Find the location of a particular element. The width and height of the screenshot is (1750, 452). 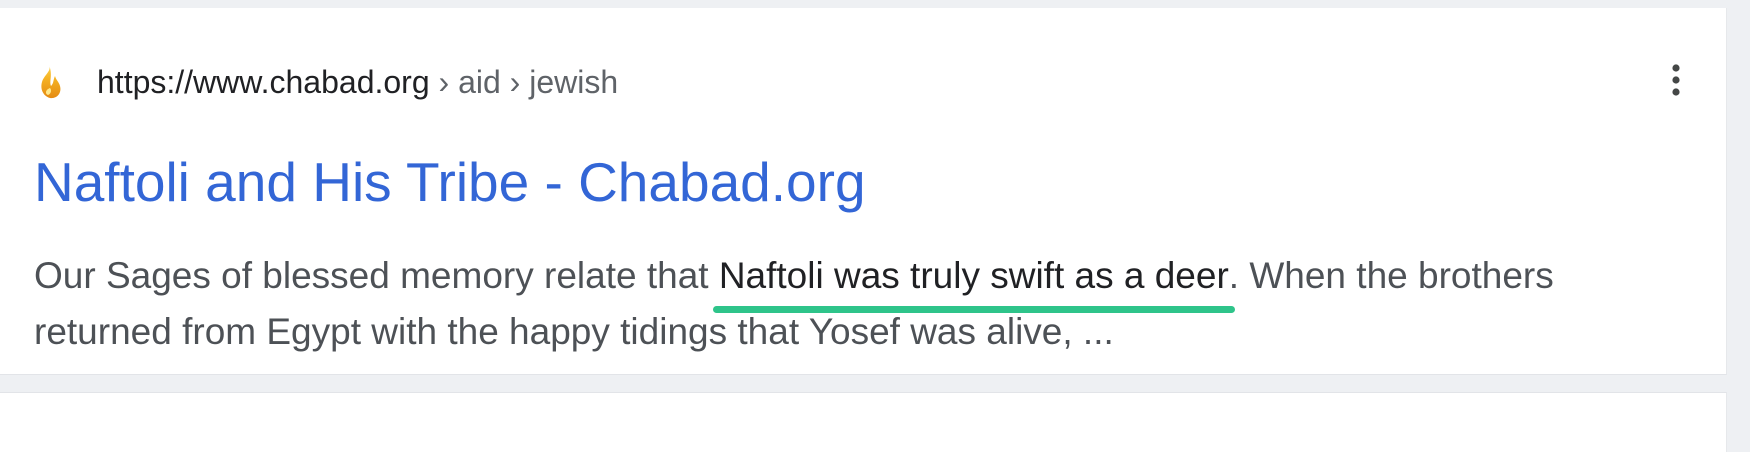

snippet-highlight: Naftoli was truly swift as a deer is located at coordinates (973, 280).